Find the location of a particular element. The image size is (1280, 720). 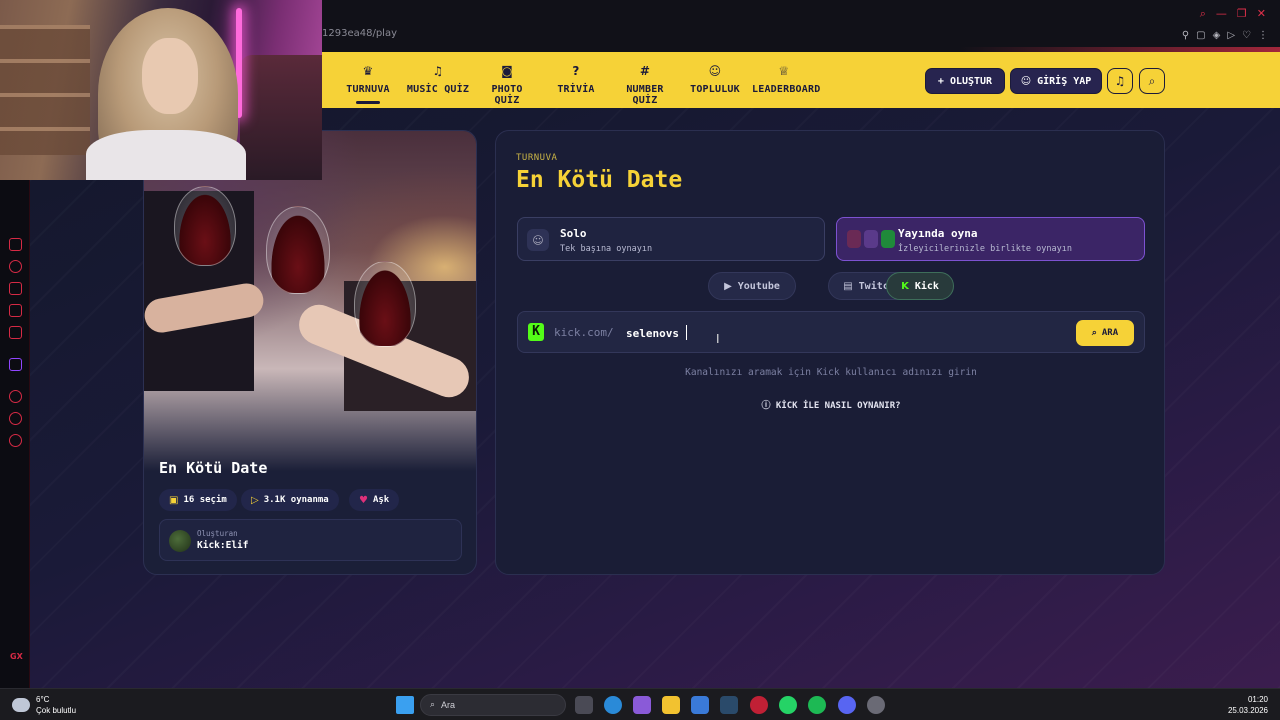

choices-badge: ▣ 16 seçim is located at coordinates (198, 500).